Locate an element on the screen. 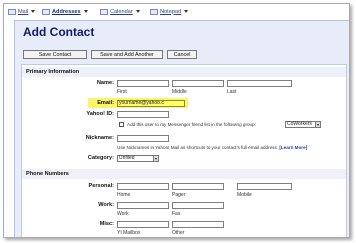 This screenshot has height=243, width=356. home-phone-input is located at coordinates (143, 186).